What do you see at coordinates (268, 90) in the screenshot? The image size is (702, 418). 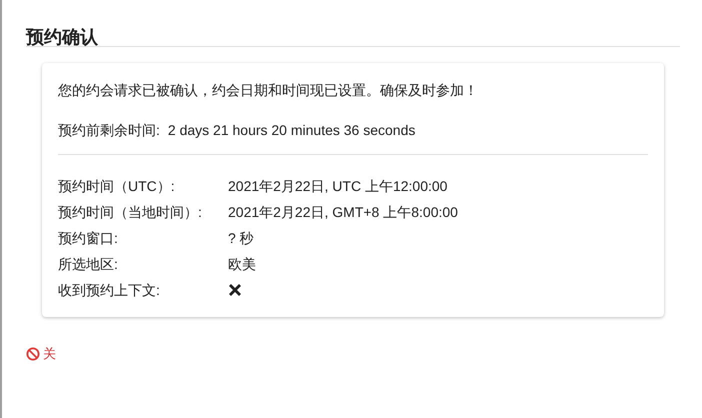 I see `confirmation-message: 您的约会请求已被确认，约会日期和时间现已设置。确保及时参加！` at bounding box center [268, 90].